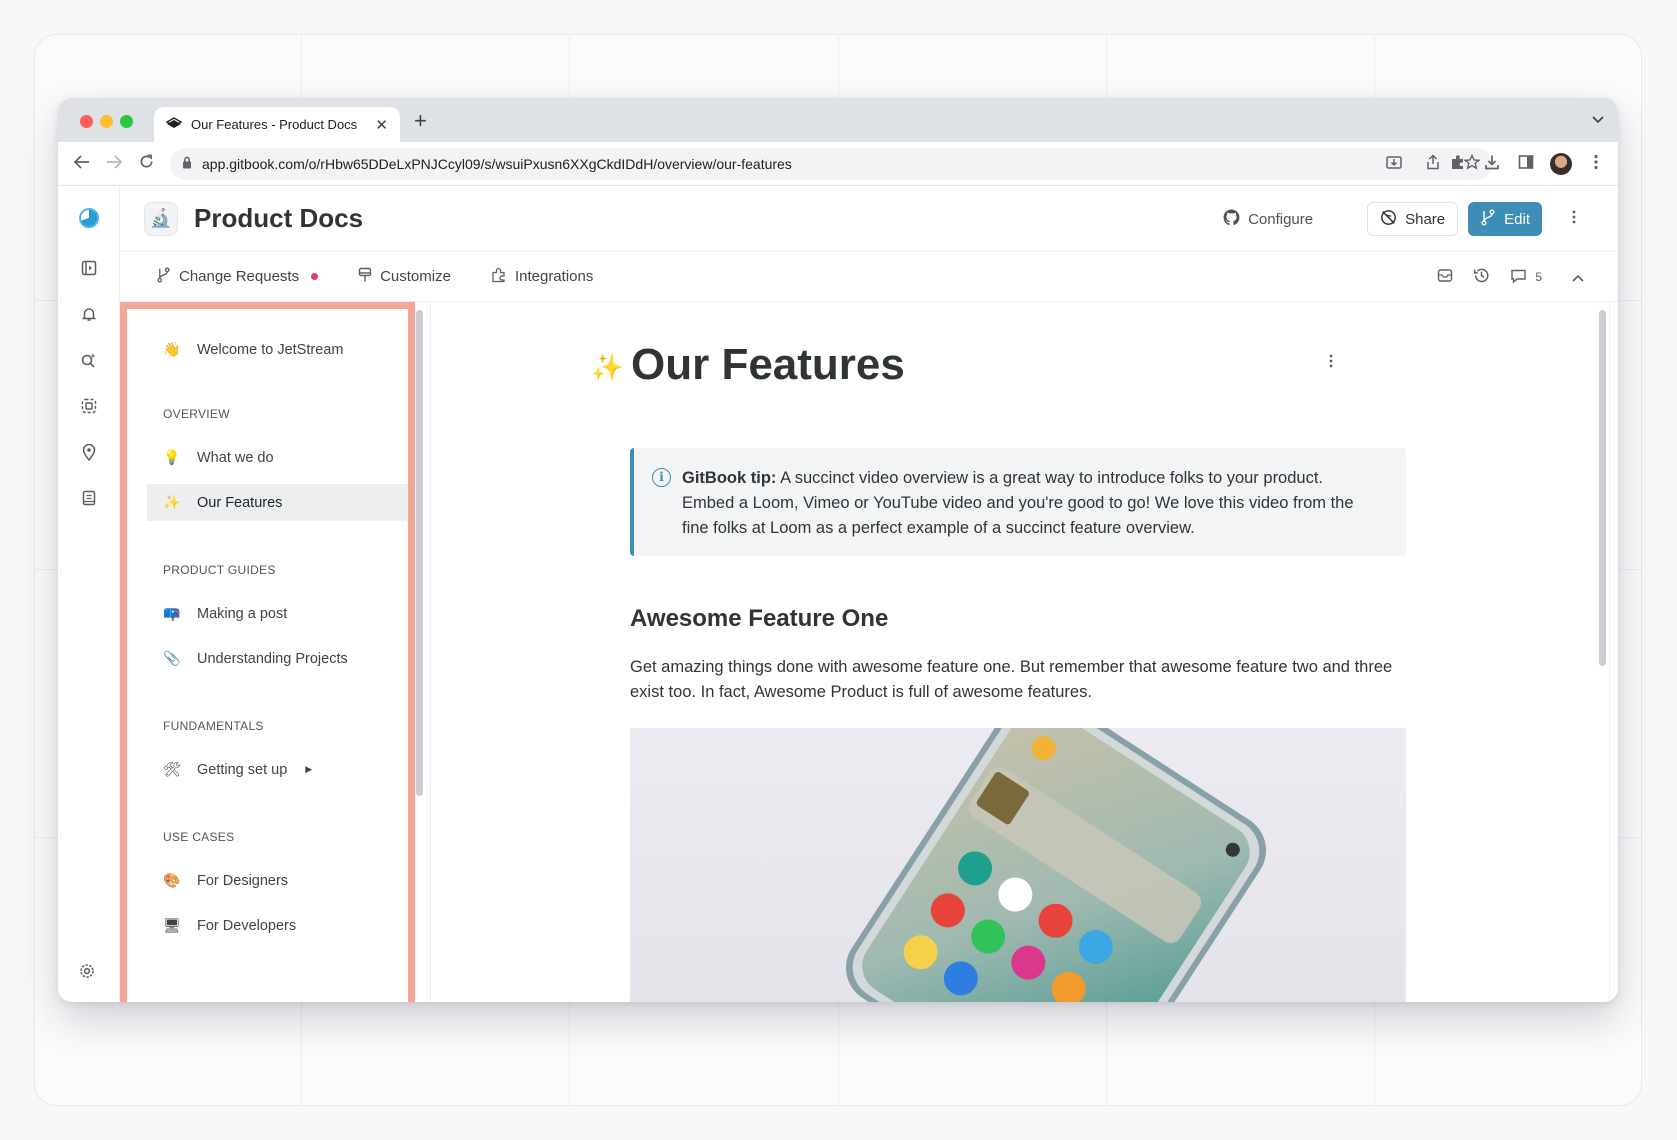  I want to click on maximize-window-button, so click(126, 121).